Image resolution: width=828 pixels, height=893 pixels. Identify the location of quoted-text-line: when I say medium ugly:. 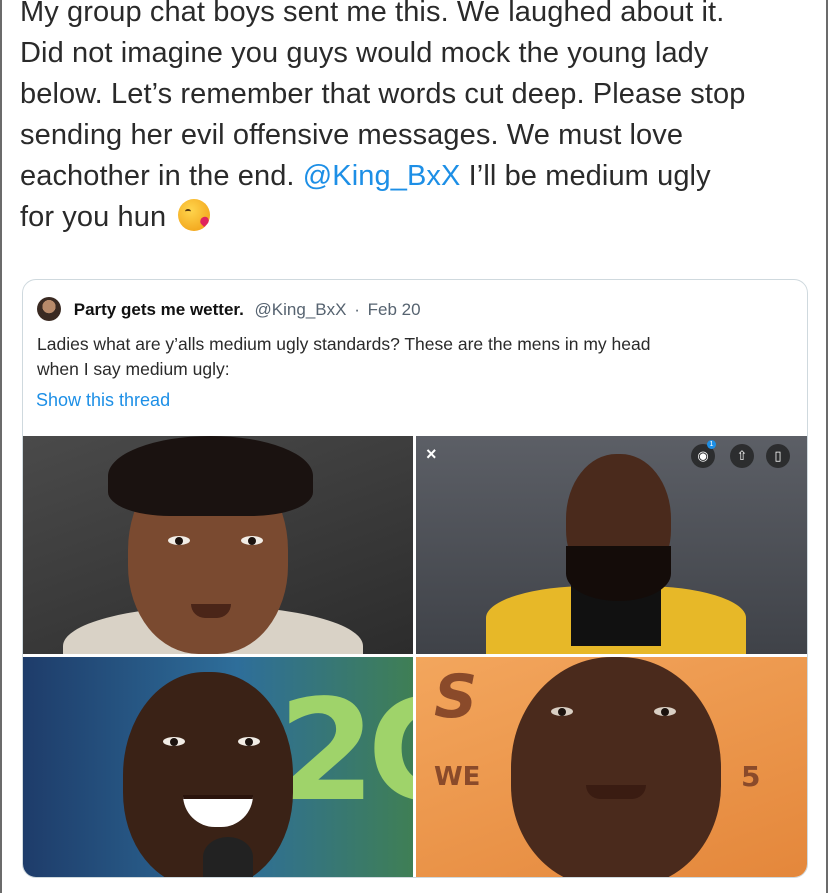
(133, 369).